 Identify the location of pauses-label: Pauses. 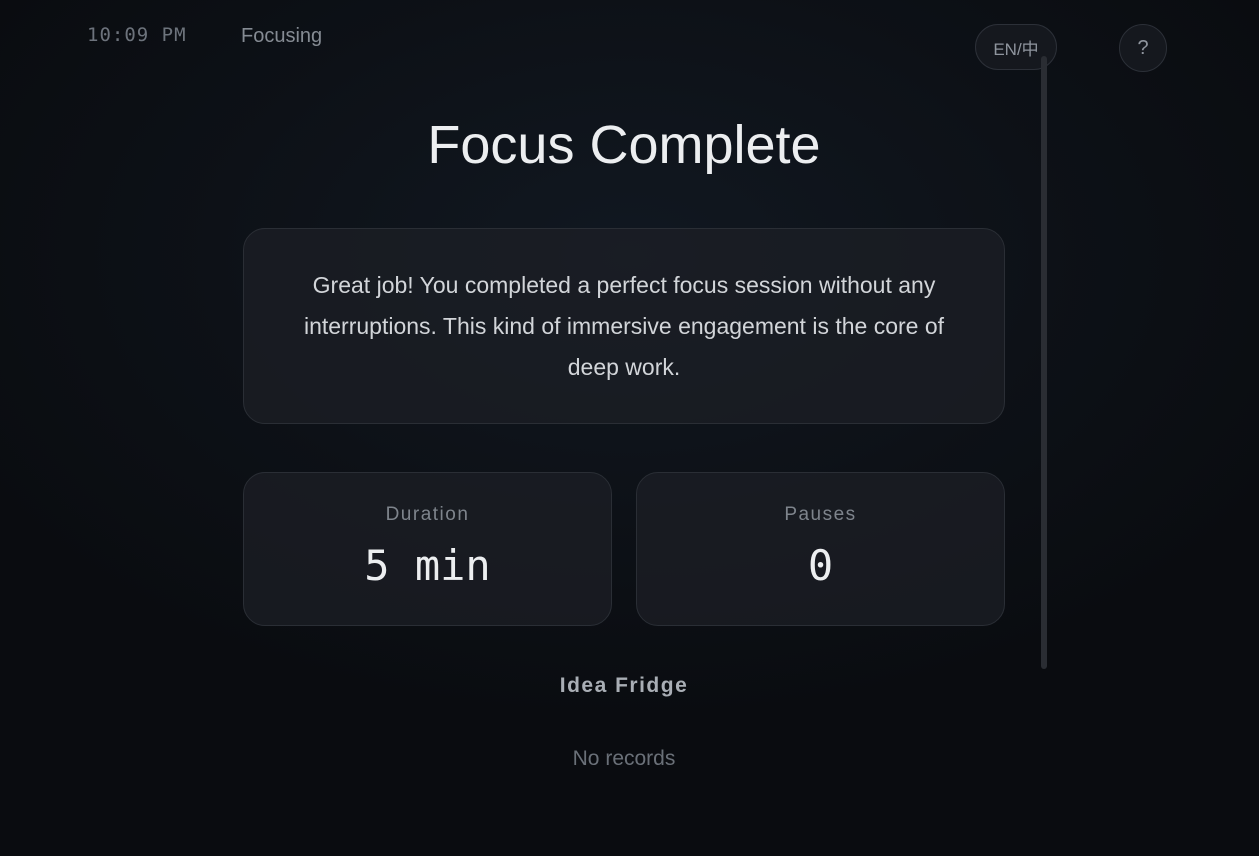
(820, 514).